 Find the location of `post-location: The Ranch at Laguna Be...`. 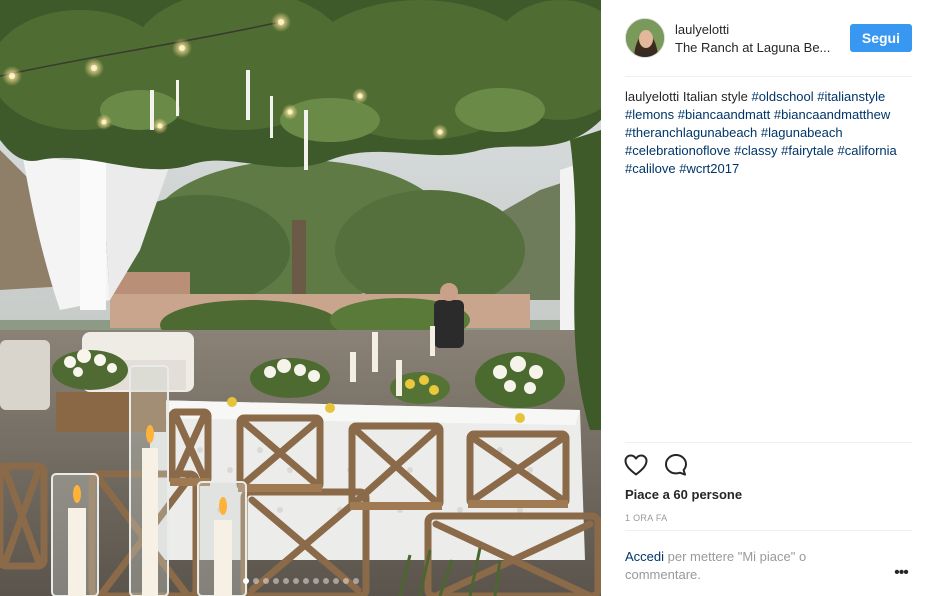

post-location: The Ranch at Laguna Be... is located at coordinates (755, 47).